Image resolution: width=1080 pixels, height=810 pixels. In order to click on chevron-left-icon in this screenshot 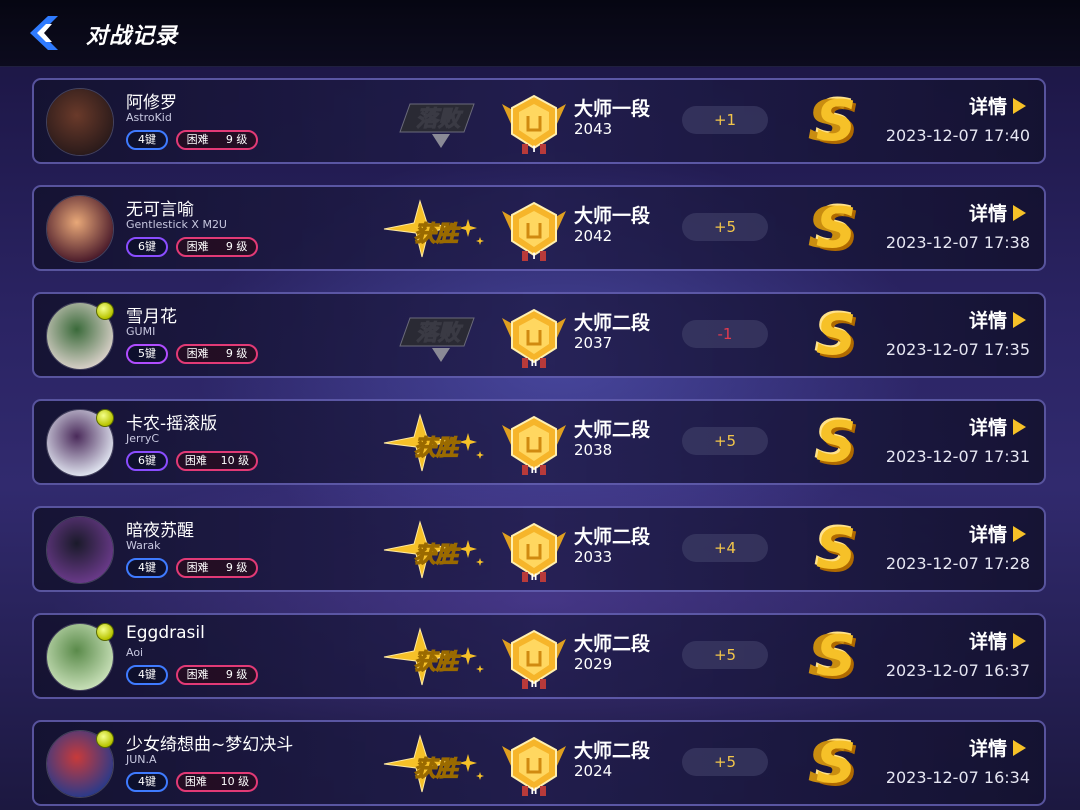, I will do `click(44, 33)`.